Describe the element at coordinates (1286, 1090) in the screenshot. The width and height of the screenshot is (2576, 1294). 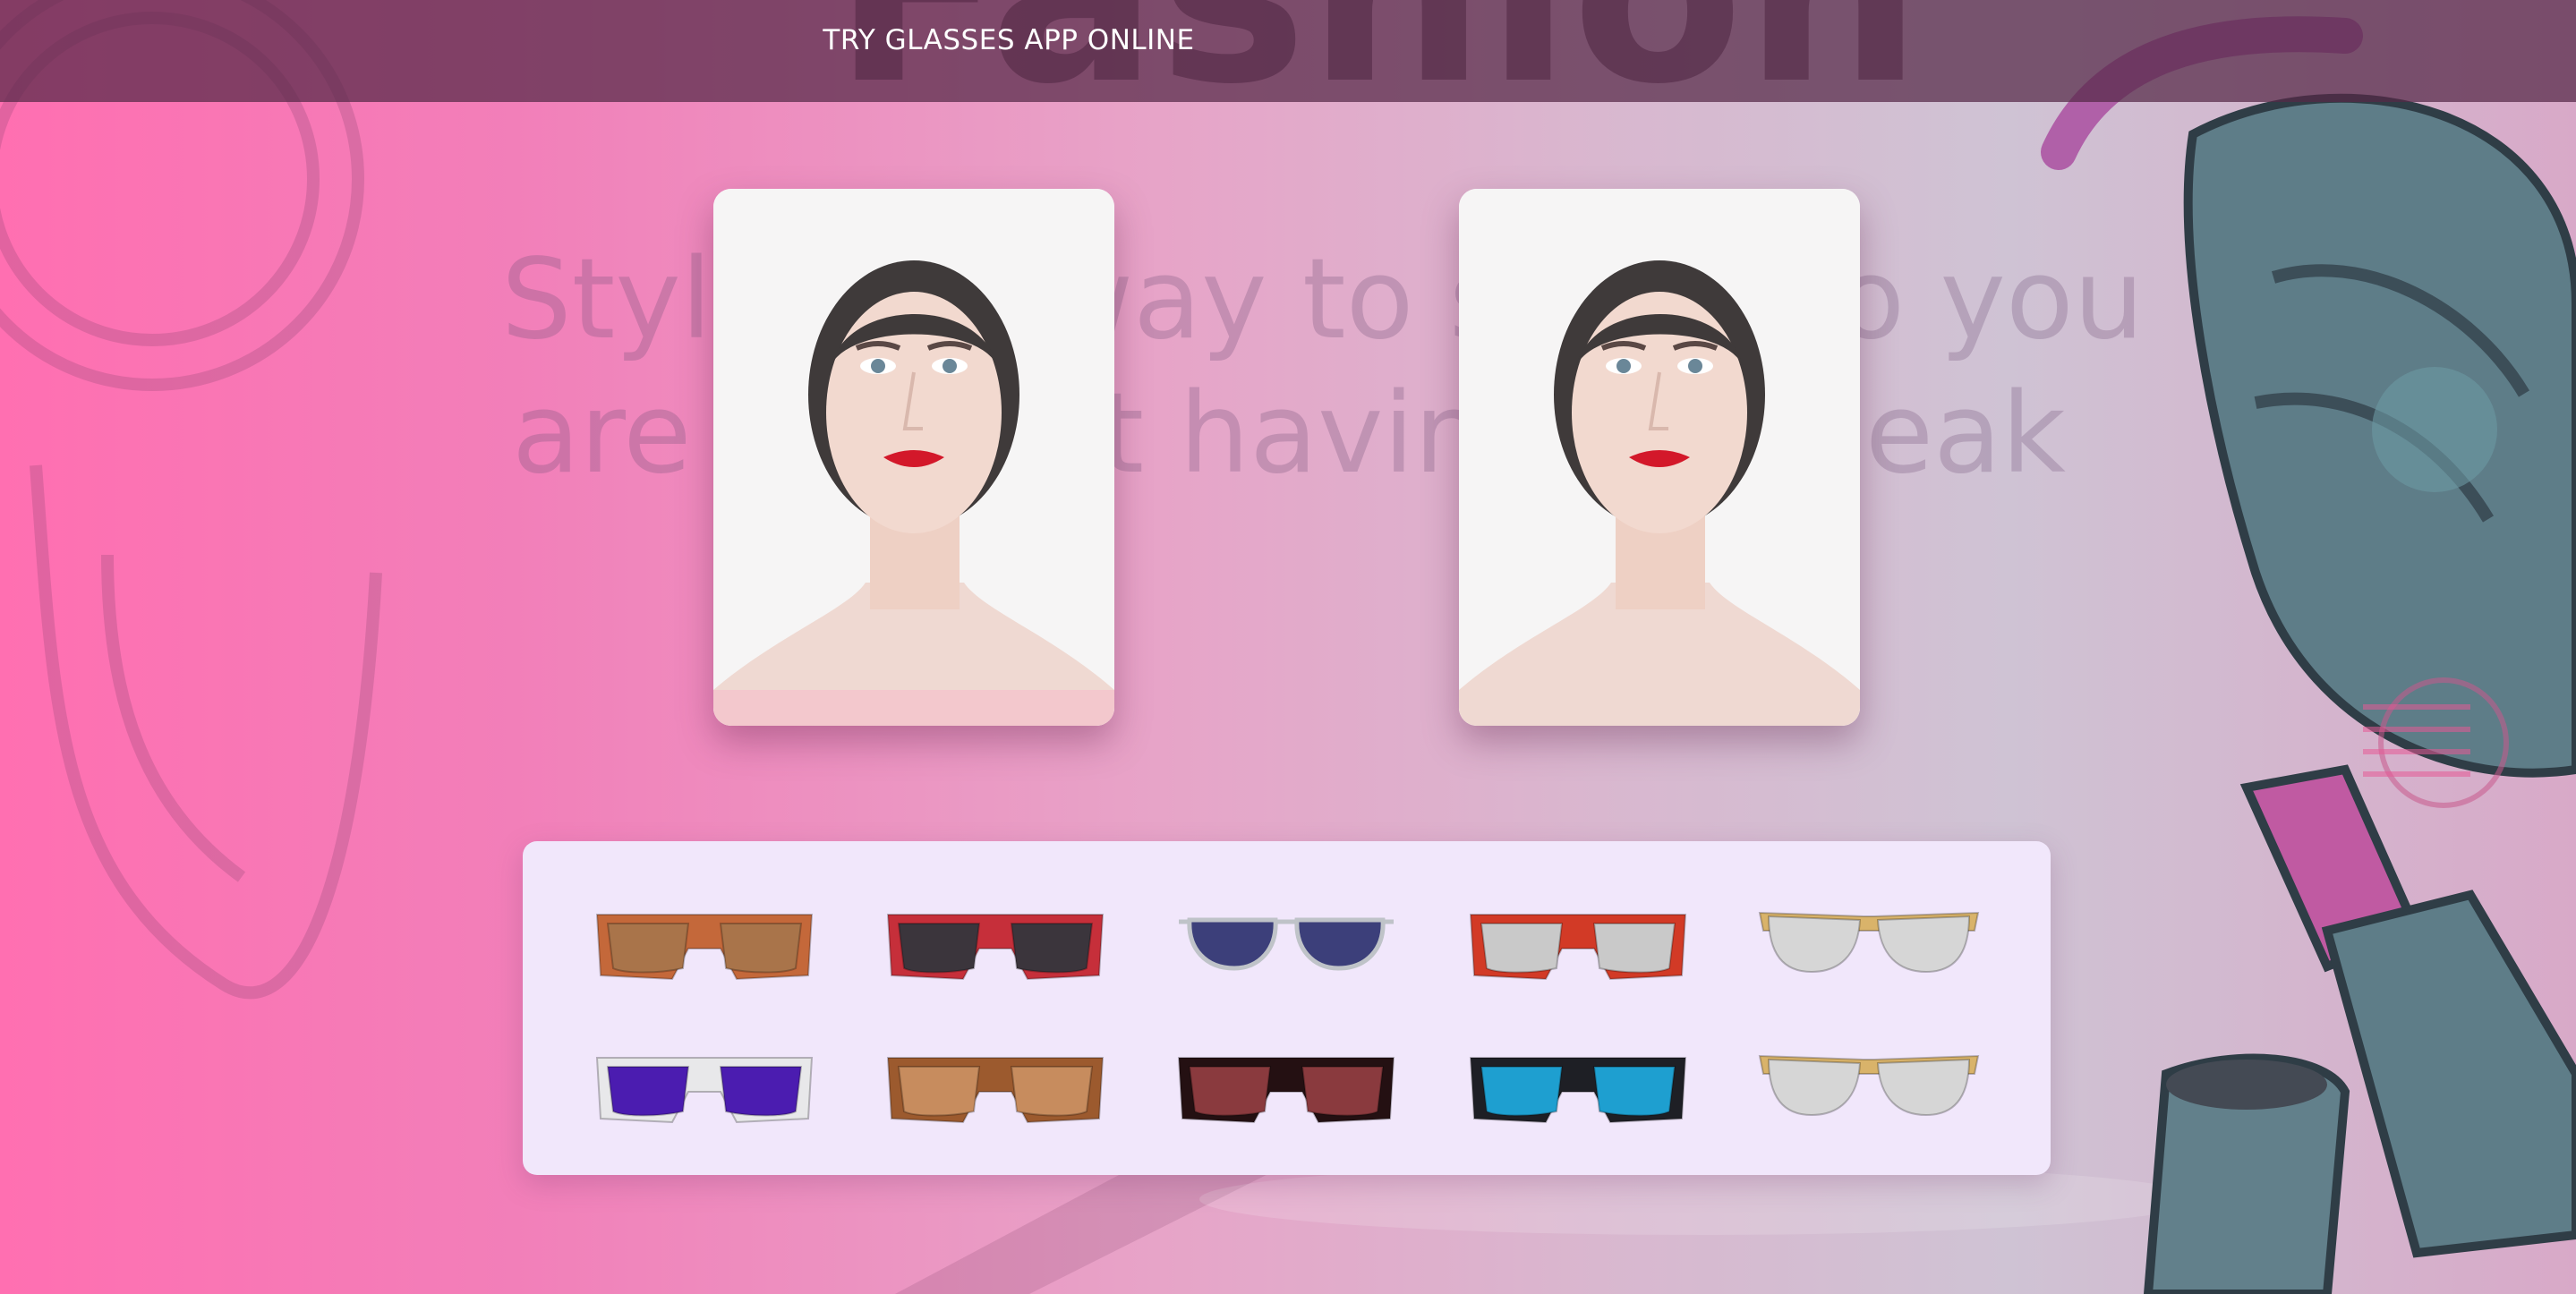
I see `burgundy-mirror-glasses-icon` at that location.